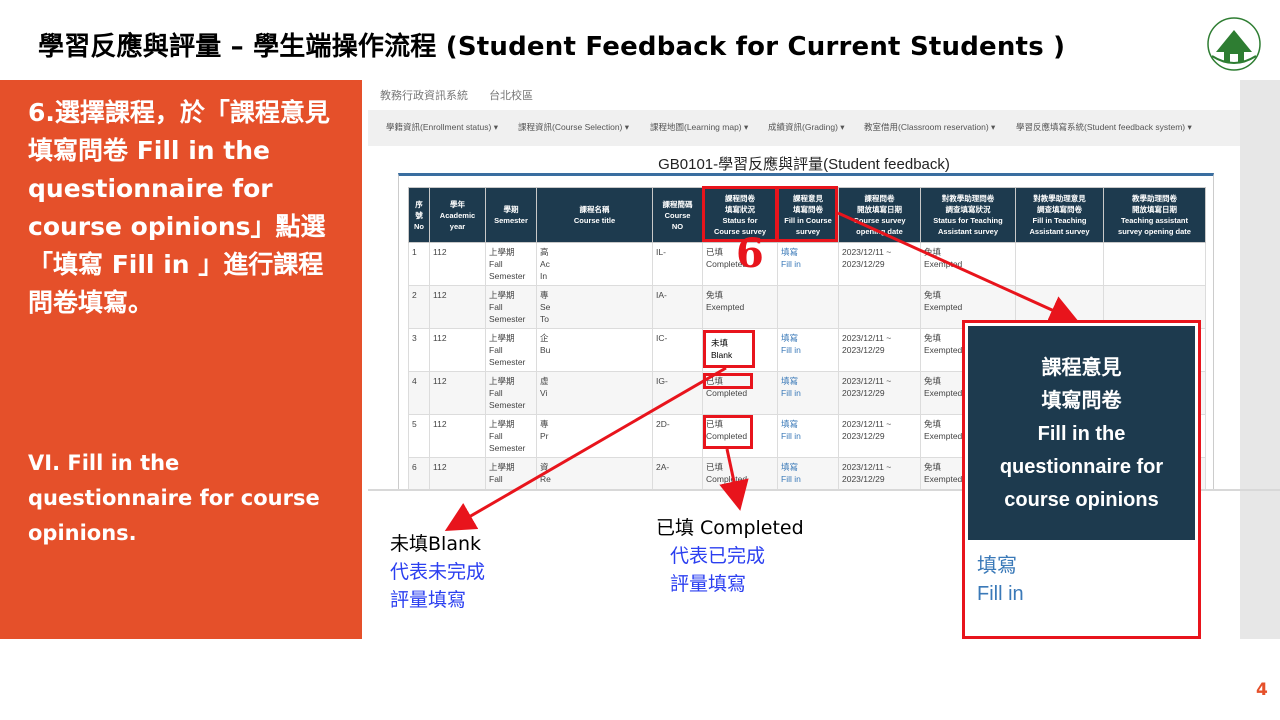 Image resolution: width=1280 pixels, height=720 pixels. I want to click on blank-status-highlight: 未填 Blank, so click(729, 349).